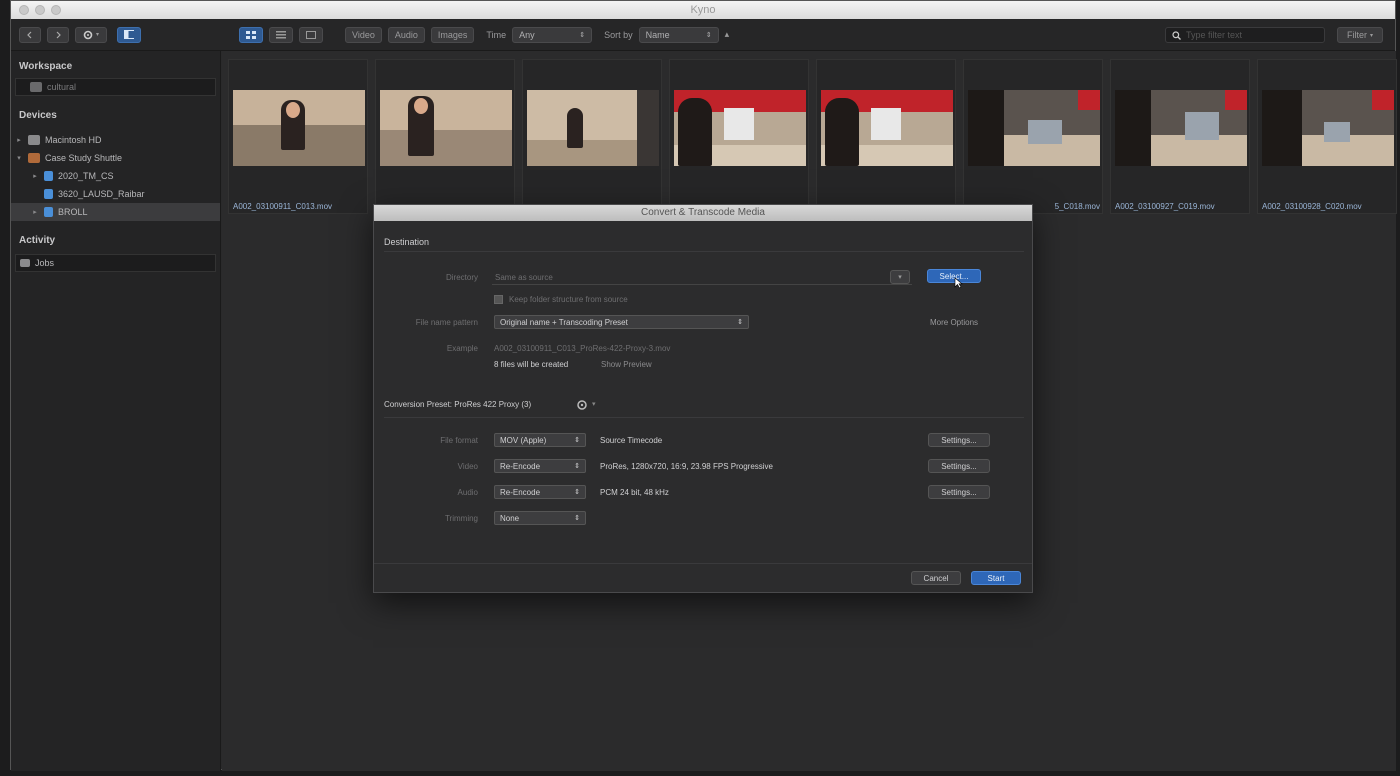  Describe the element at coordinates (406, 34) in the screenshot. I see `filter-audio-button: Audio` at that location.